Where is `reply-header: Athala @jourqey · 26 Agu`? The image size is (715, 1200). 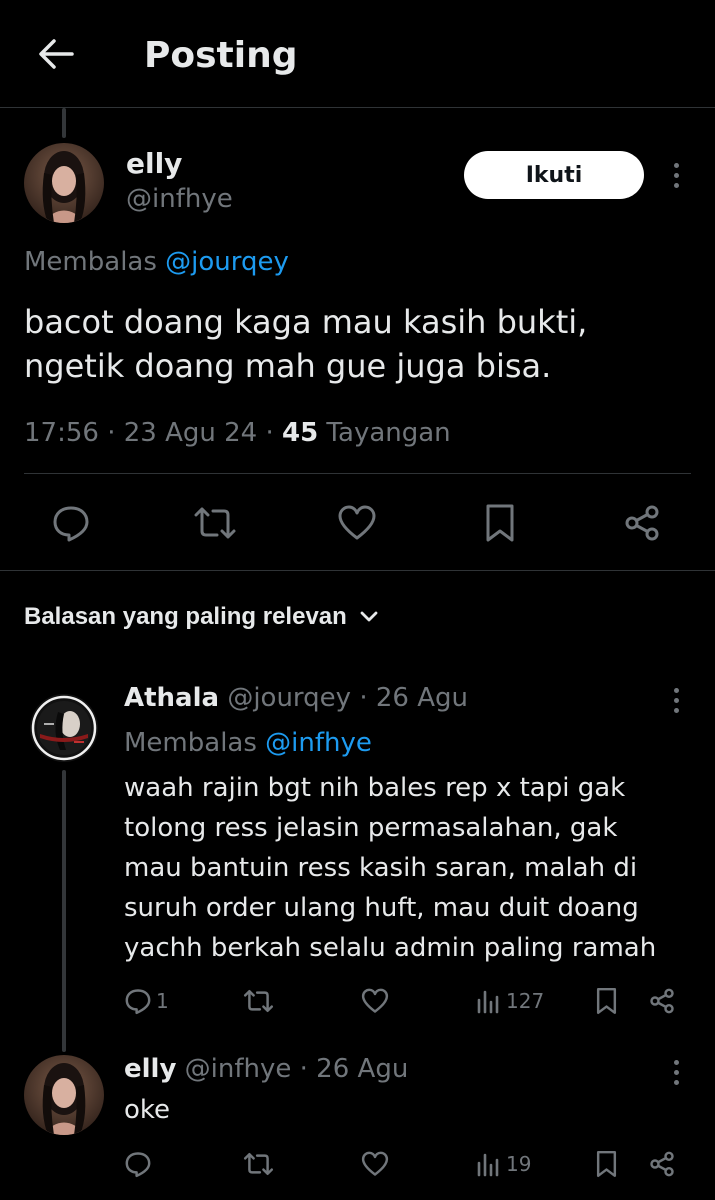
reply-header: Athala @jourqey · 26 Agu is located at coordinates (296, 698).